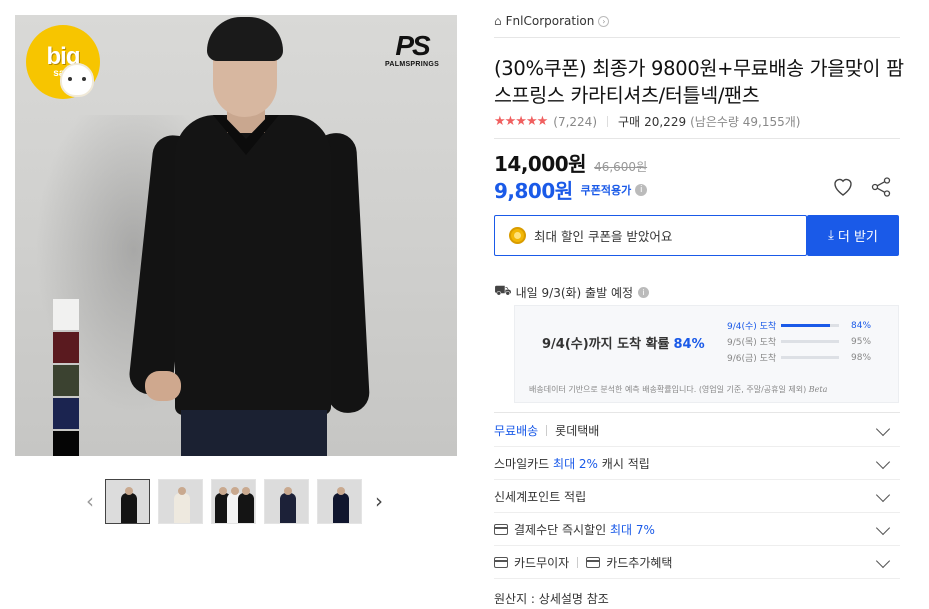 The height and width of the screenshot is (609, 929). I want to click on color-swatch-list, so click(66, 377).